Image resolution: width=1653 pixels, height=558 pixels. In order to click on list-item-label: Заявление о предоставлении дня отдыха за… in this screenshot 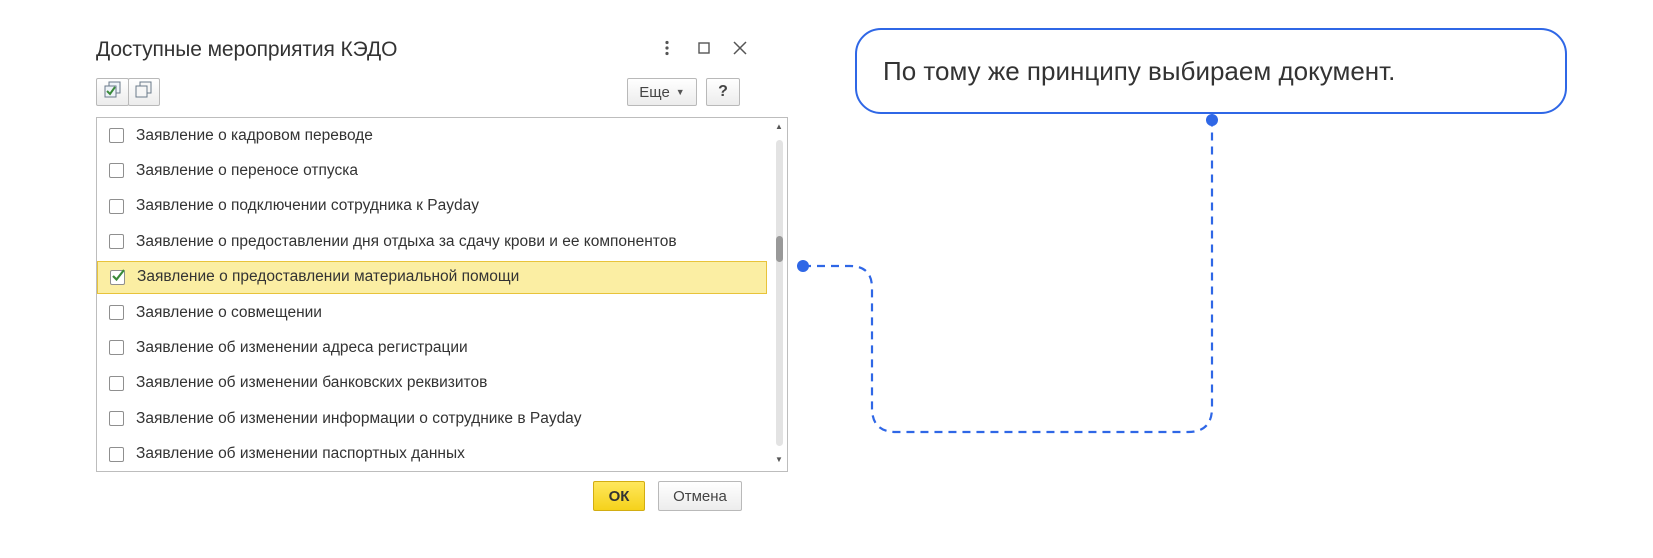, I will do `click(406, 241)`.